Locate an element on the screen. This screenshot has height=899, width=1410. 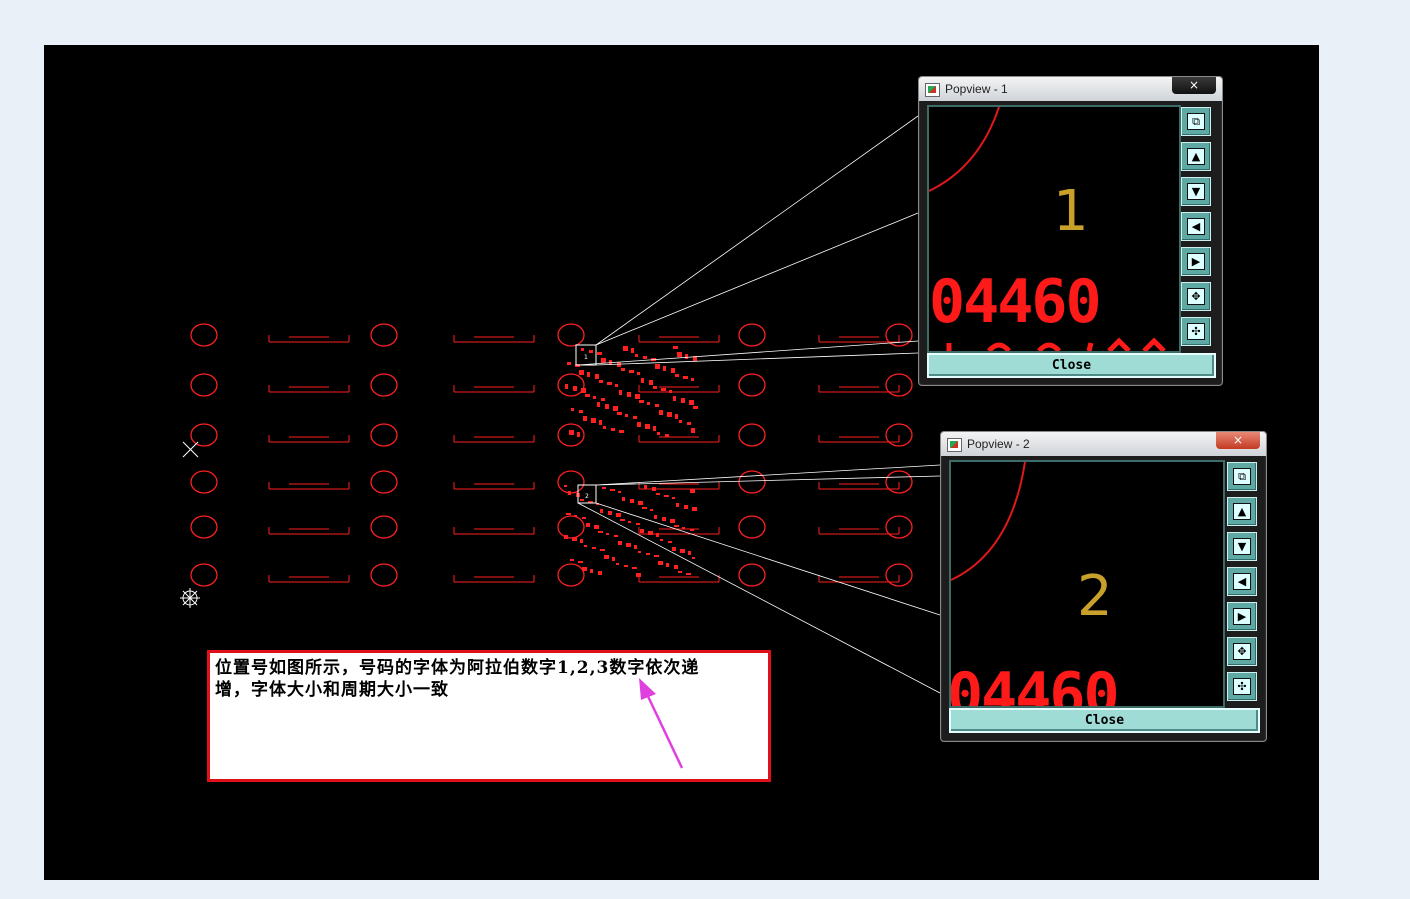
zoom-in-icon: ✣ is located at coordinates (1242, 686).